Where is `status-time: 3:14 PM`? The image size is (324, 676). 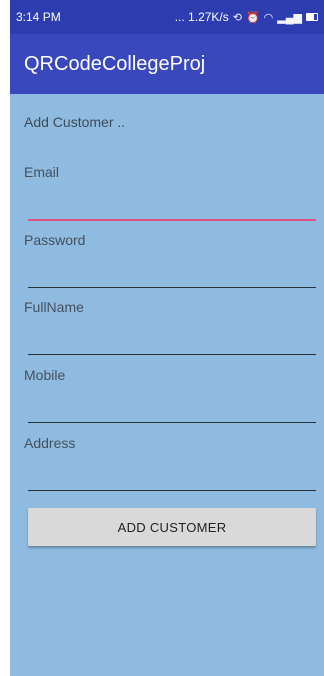 status-time: 3:14 PM is located at coordinates (38, 17).